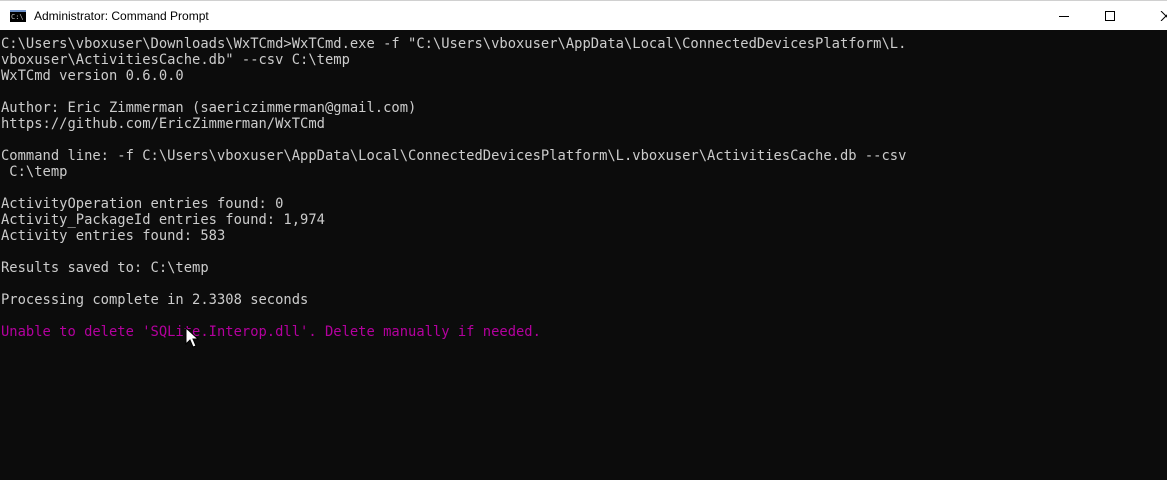 The width and height of the screenshot is (1167, 480). I want to click on close-icon, so click(1163, 16).